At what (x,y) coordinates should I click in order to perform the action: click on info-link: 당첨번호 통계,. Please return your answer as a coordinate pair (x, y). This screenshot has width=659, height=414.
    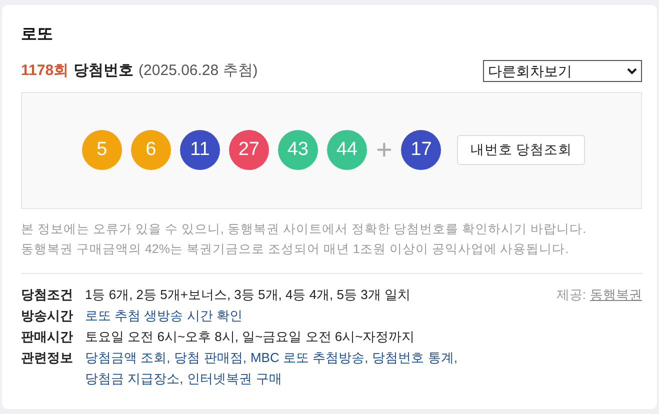
    Looking at the image, I should click on (415, 357).